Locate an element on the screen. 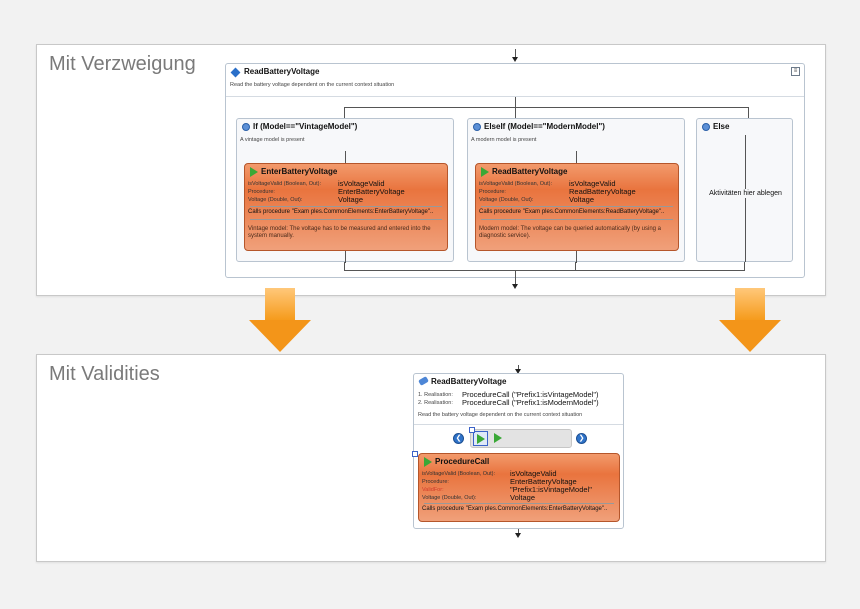  activity-title: EnterBatteryVoltage is located at coordinates (299, 171).